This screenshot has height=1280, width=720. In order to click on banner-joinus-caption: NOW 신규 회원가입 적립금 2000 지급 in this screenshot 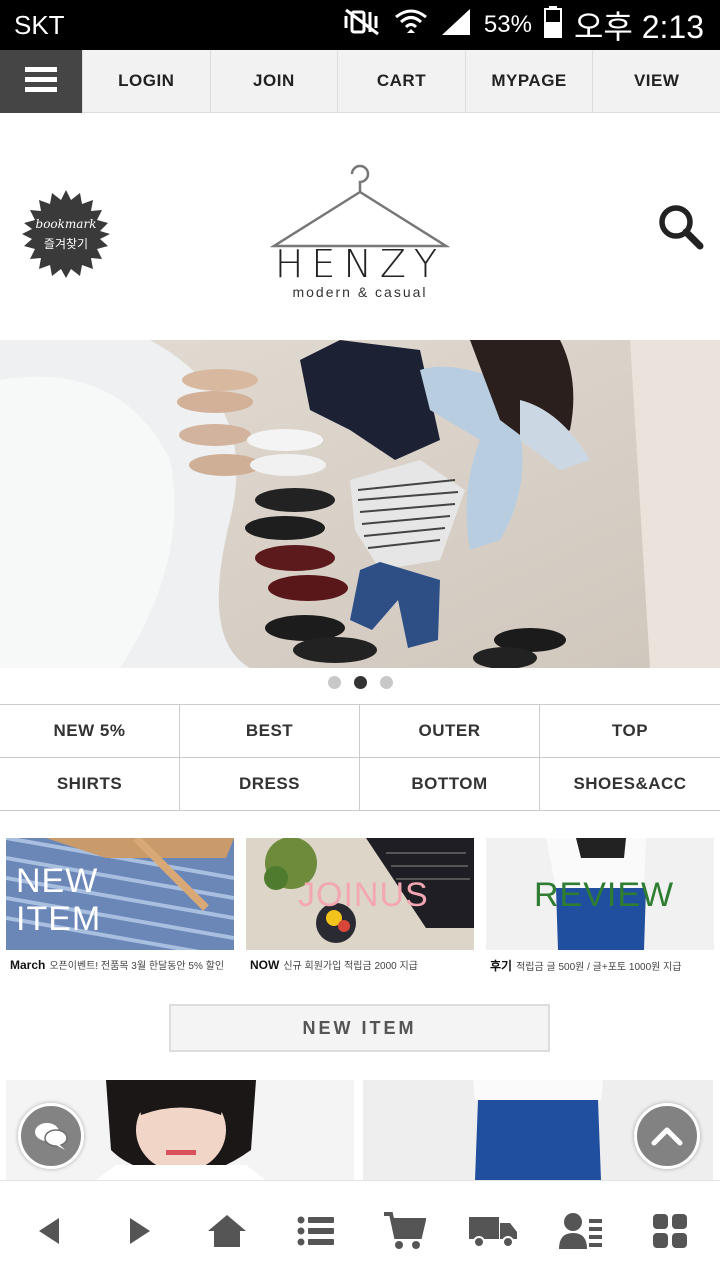, I will do `click(334, 964)`.